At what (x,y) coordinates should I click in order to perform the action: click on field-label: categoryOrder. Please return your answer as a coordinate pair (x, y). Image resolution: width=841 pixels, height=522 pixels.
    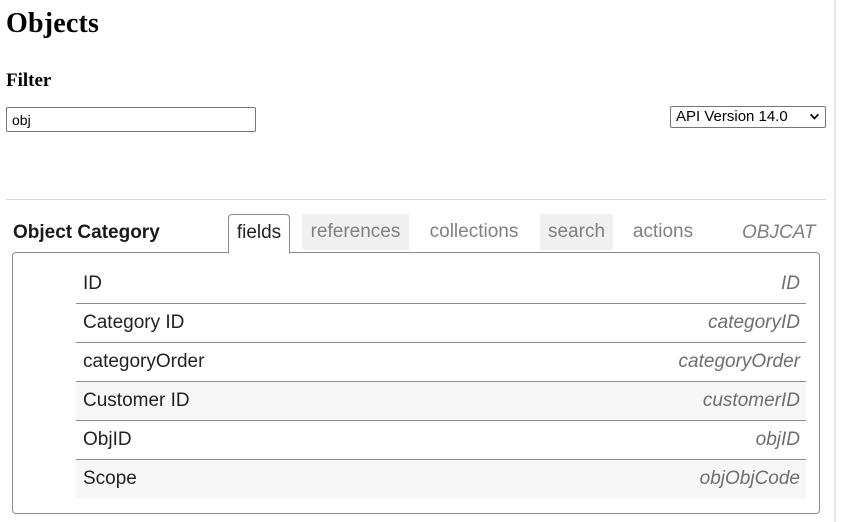
    Looking at the image, I should click on (144, 361).